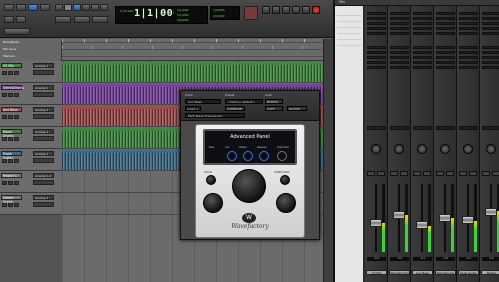 The height and width of the screenshot is (282, 499). Describe the element at coordinates (21, 7) in the screenshot. I see `slip-mode-button` at that location.